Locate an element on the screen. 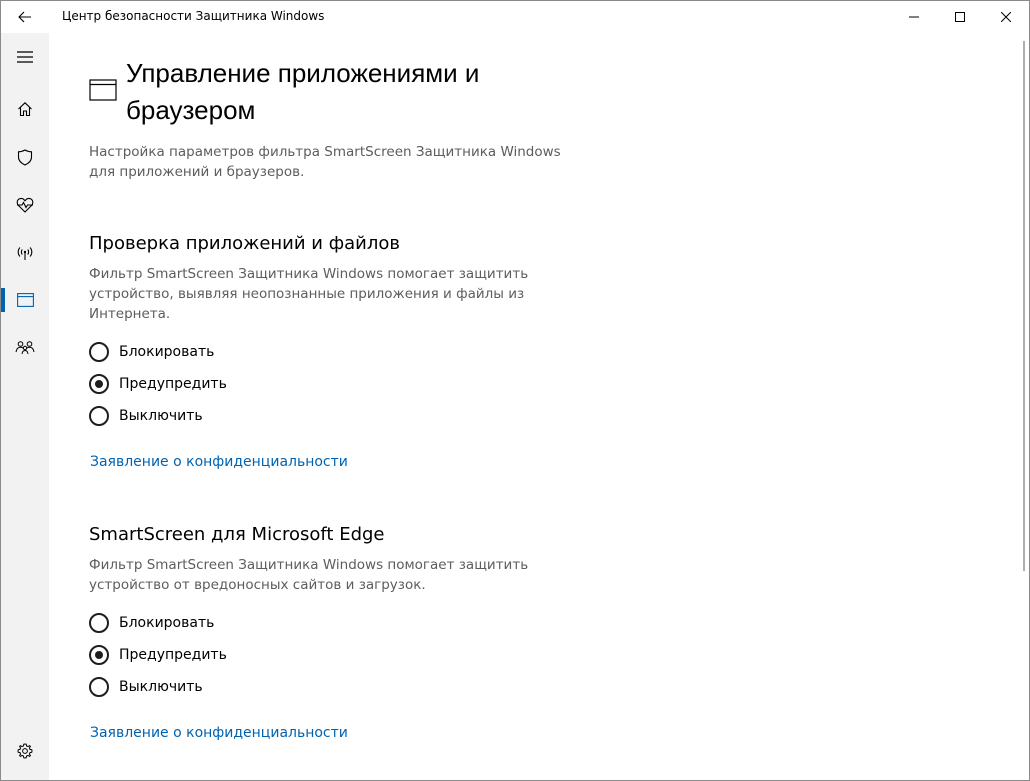 The image size is (1030, 781). radio-off-edge: Выключить is located at coordinates (146, 687).